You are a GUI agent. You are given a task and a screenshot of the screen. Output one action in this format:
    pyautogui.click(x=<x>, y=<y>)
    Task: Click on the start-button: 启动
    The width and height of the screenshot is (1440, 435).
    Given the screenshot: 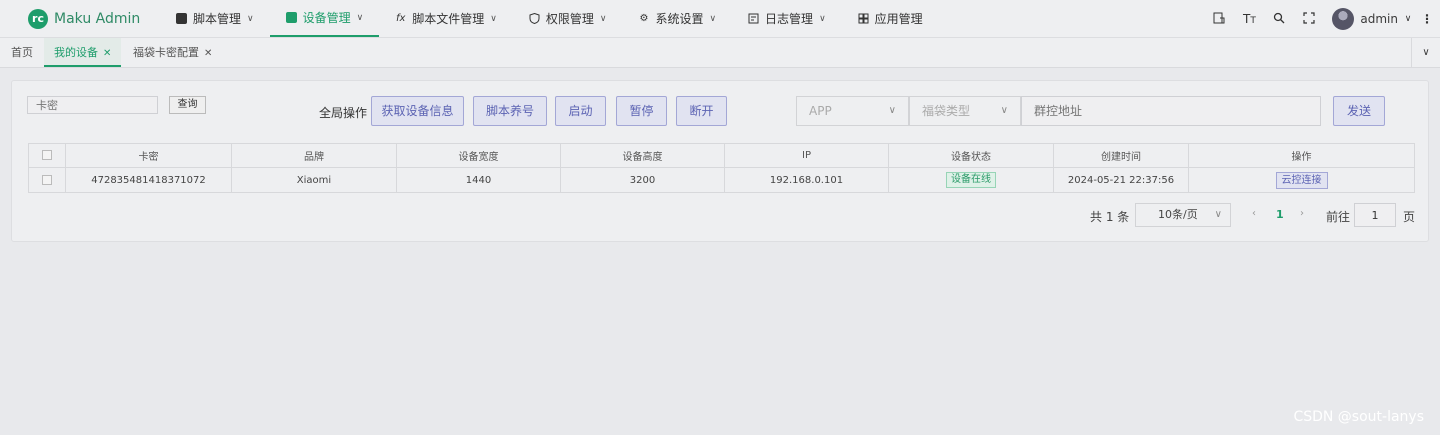 What is the action you would take?
    pyautogui.click(x=580, y=111)
    